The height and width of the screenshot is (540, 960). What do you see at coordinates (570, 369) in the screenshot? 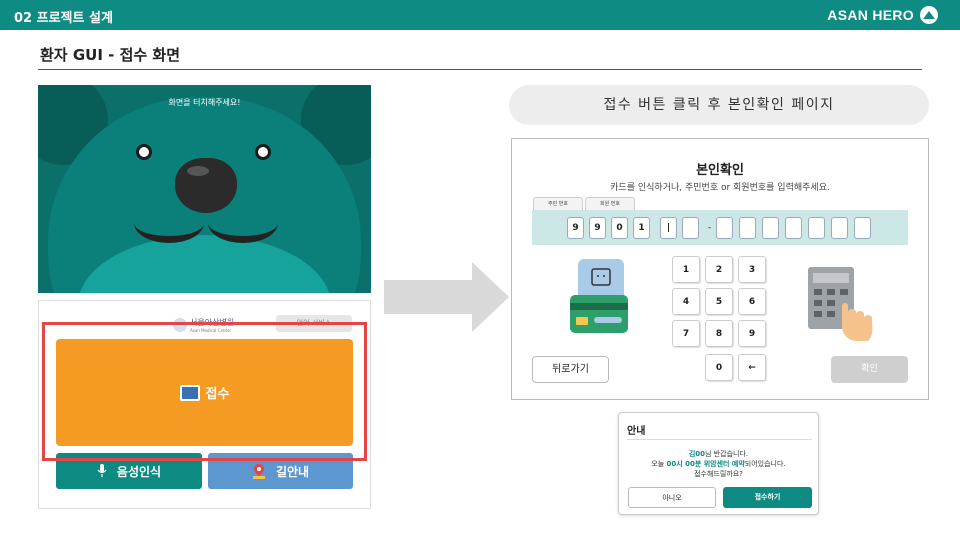
I see `back-button: 뒤로가기` at bounding box center [570, 369].